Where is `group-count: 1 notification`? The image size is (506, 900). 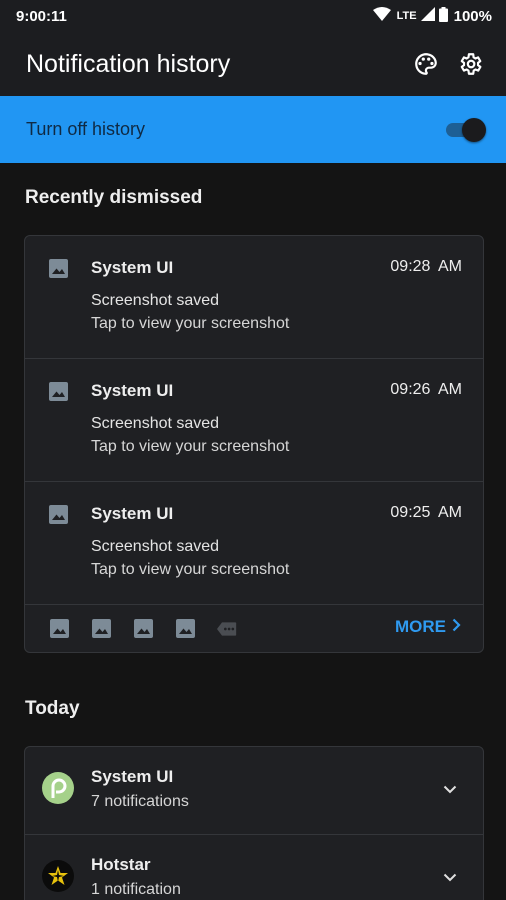 group-count: 1 notification is located at coordinates (136, 889).